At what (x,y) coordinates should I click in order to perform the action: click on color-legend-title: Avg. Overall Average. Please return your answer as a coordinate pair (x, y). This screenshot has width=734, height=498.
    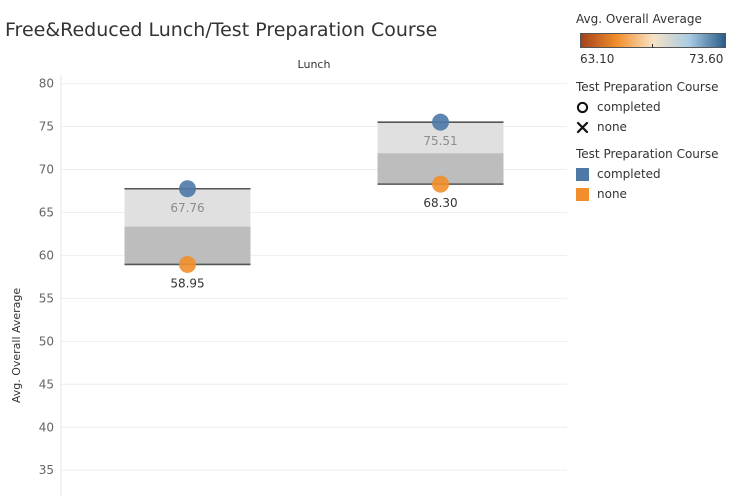
    Looking at the image, I should click on (639, 19).